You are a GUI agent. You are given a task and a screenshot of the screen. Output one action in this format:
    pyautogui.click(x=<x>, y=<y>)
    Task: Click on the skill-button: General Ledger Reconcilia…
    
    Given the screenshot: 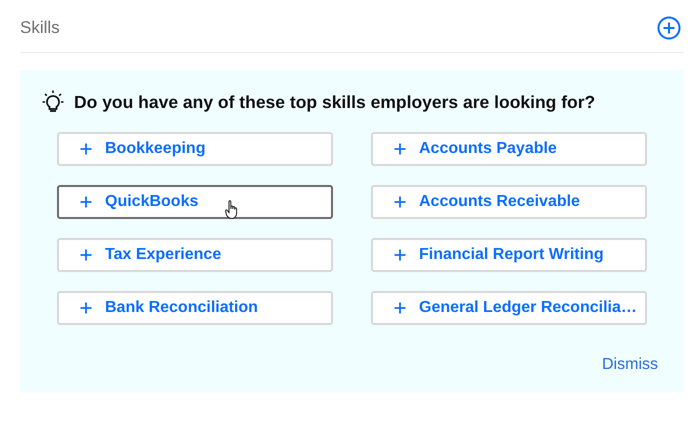 What is the action you would take?
    pyautogui.click(x=509, y=308)
    